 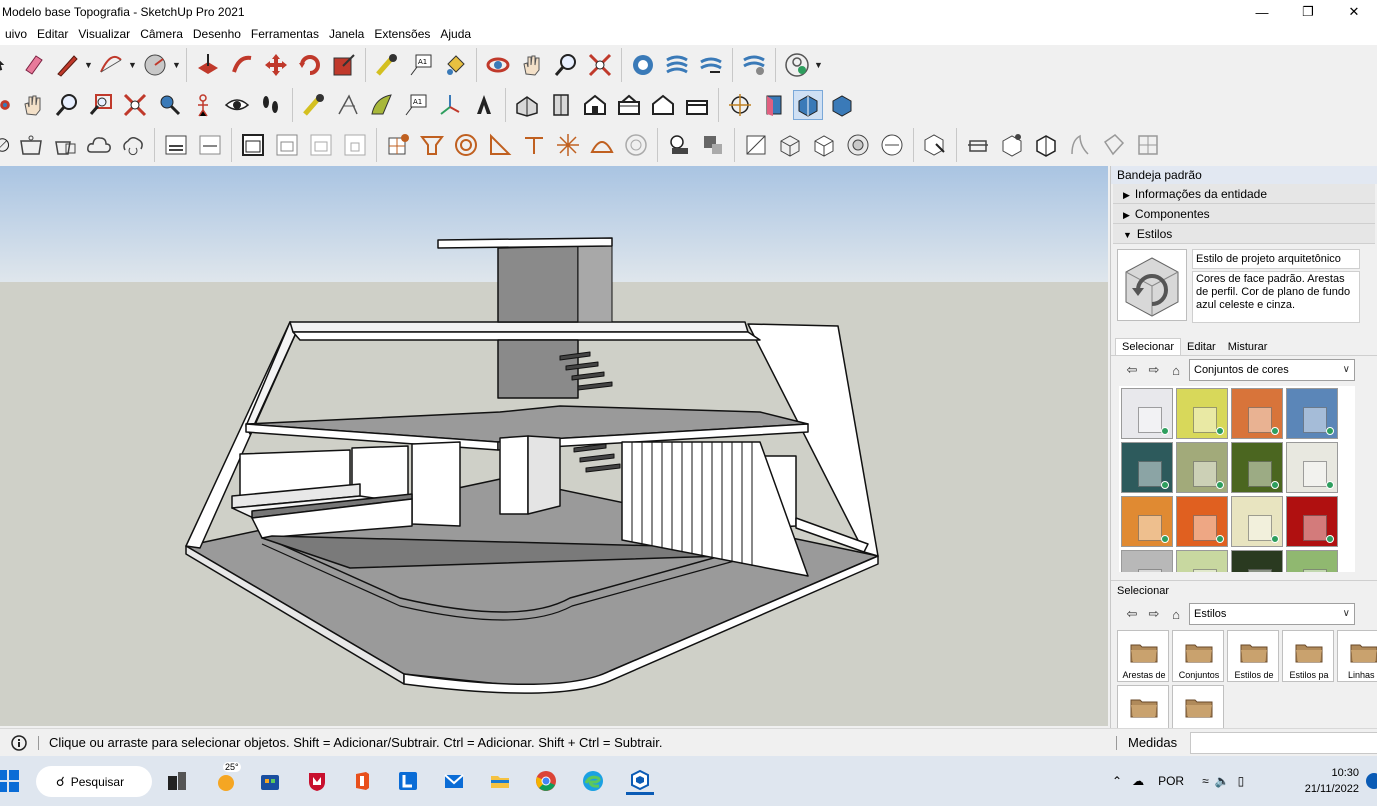 What do you see at coordinates (636, 145) in the screenshot?
I see `sandbox-disabled-button` at bounding box center [636, 145].